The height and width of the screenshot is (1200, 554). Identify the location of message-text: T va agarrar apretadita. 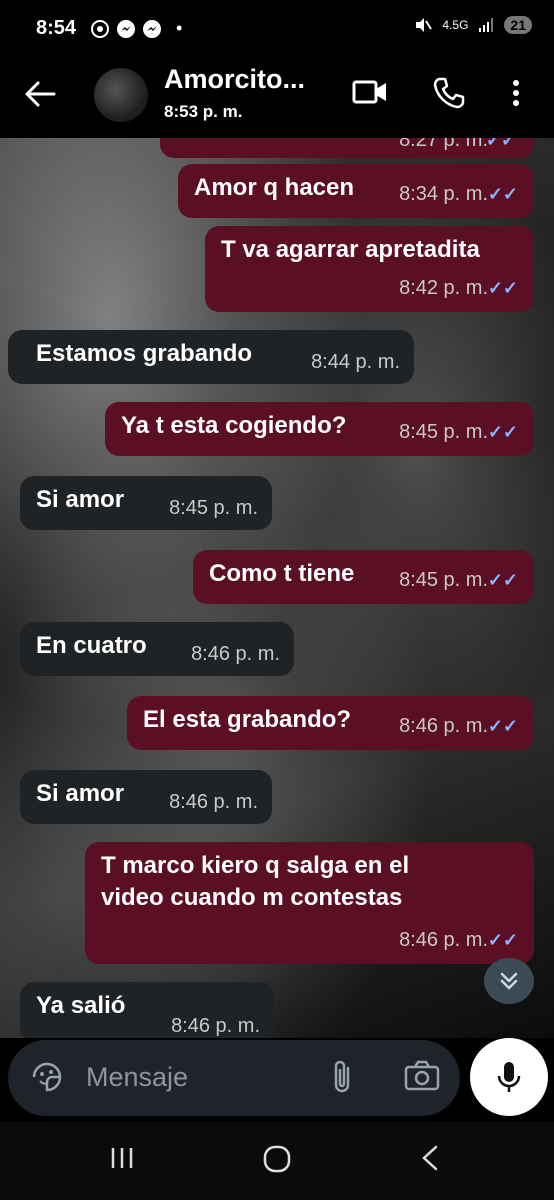
(350, 249).